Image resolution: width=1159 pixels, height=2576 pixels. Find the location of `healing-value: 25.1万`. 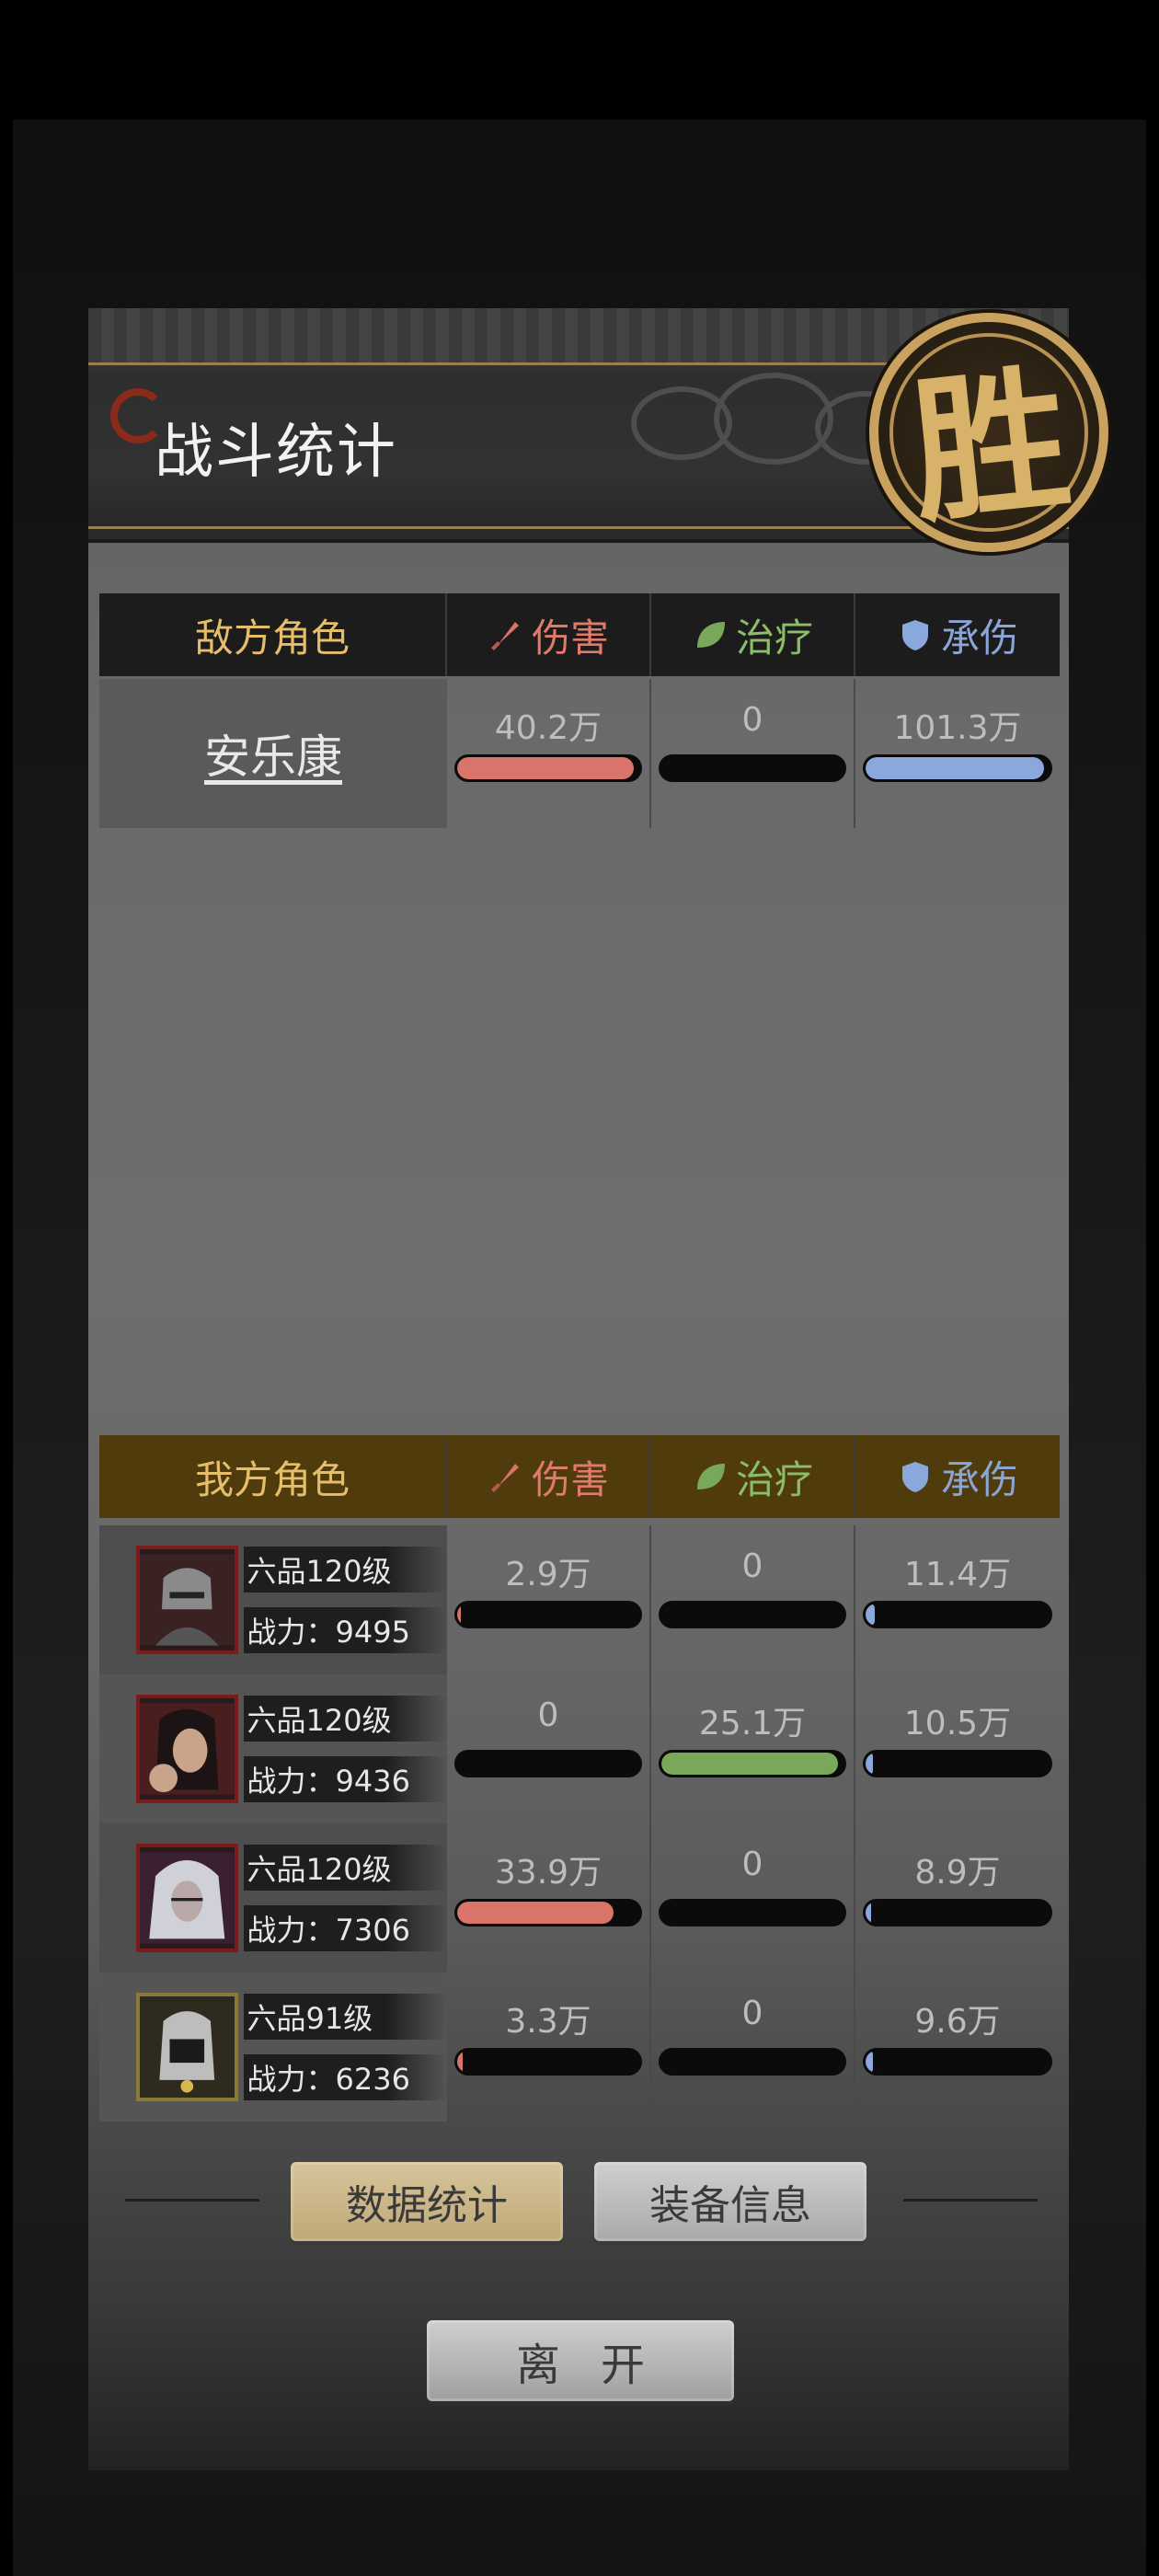

healing-value: 25.1万 is located at coordinates (752, 1723).